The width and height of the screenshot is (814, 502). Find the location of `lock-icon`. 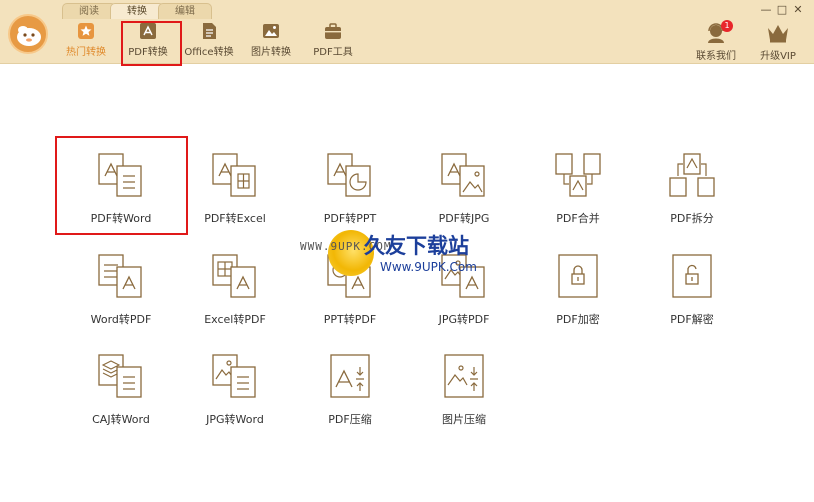

lock-icon is located at coordinates (578, 276).